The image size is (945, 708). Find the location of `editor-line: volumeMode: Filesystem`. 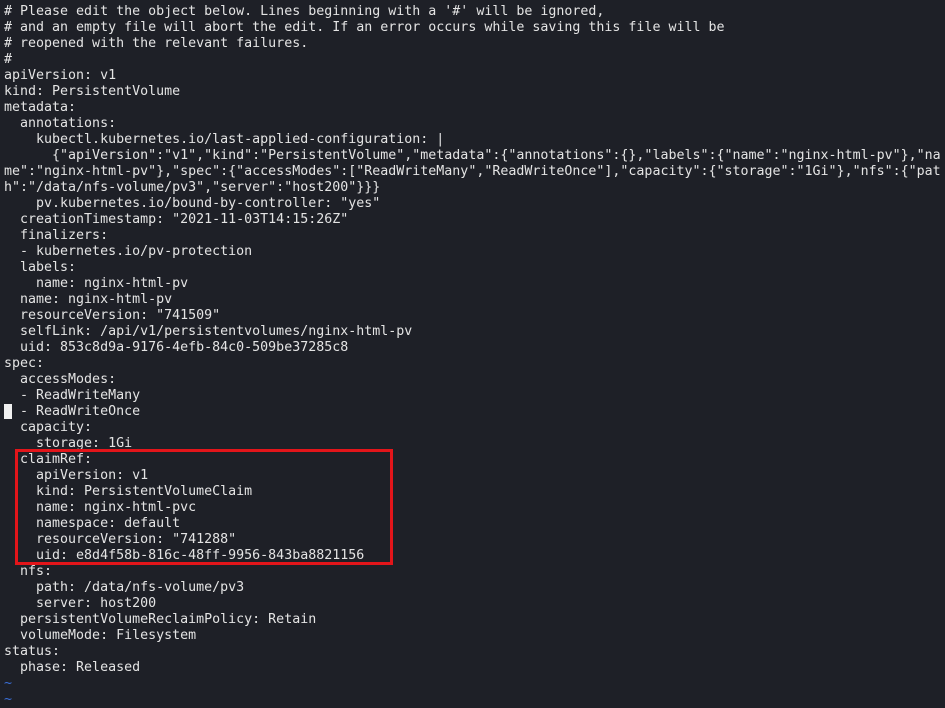

editor-line: volumeMode: Filesystem is located at coordinates (472, 636).